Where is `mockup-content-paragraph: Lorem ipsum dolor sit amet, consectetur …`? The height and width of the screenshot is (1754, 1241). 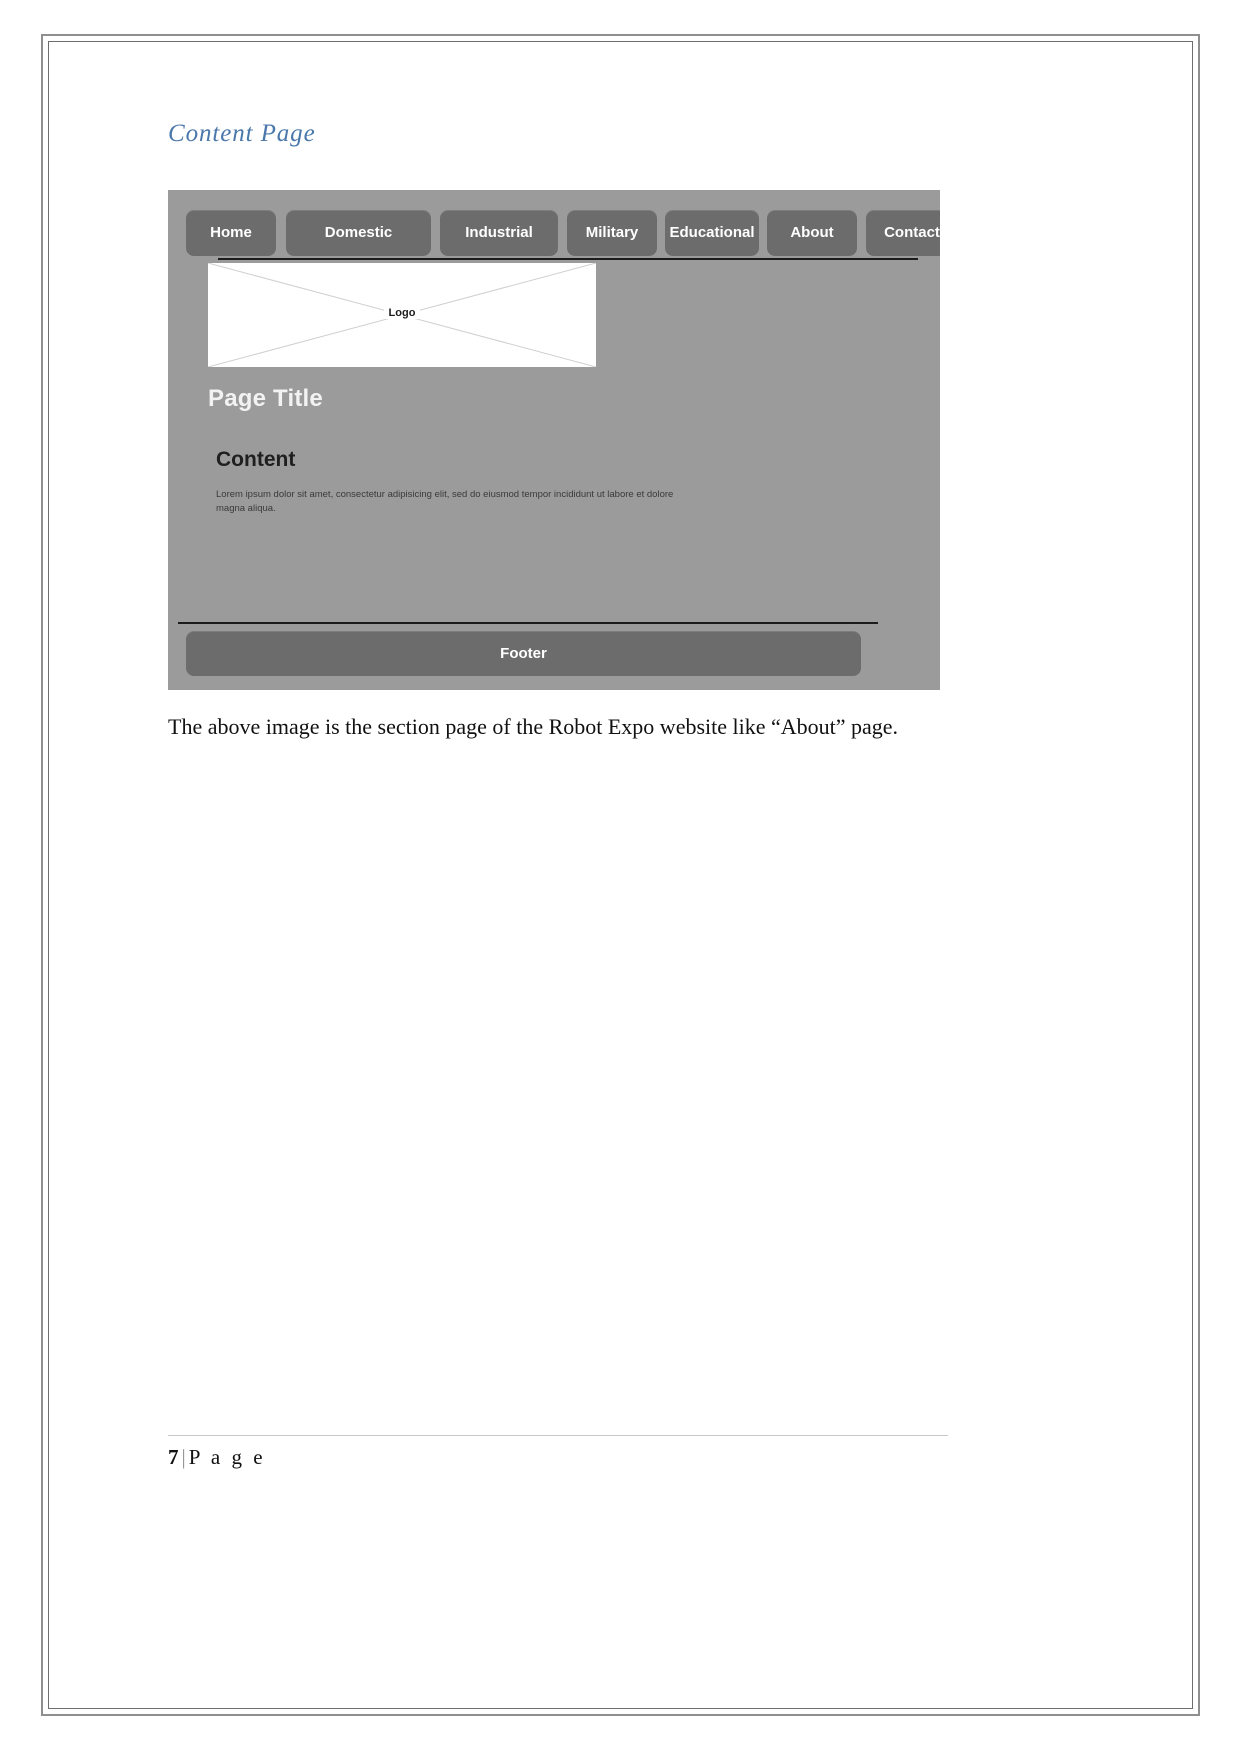
mockup-content-paragraph: Lorem ipsum dolor sit amet, consectetur … is located at coordinates (445, 501).